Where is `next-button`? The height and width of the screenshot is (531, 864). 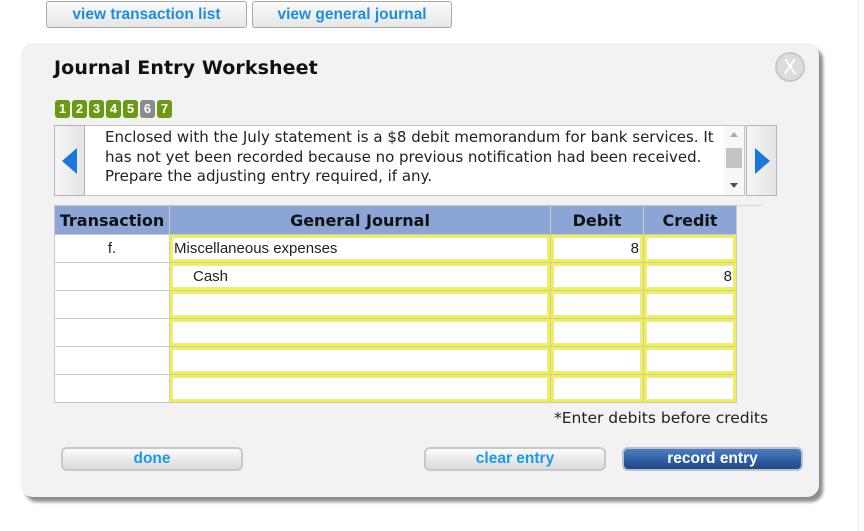 next-button is located at coordinates (761, 160).